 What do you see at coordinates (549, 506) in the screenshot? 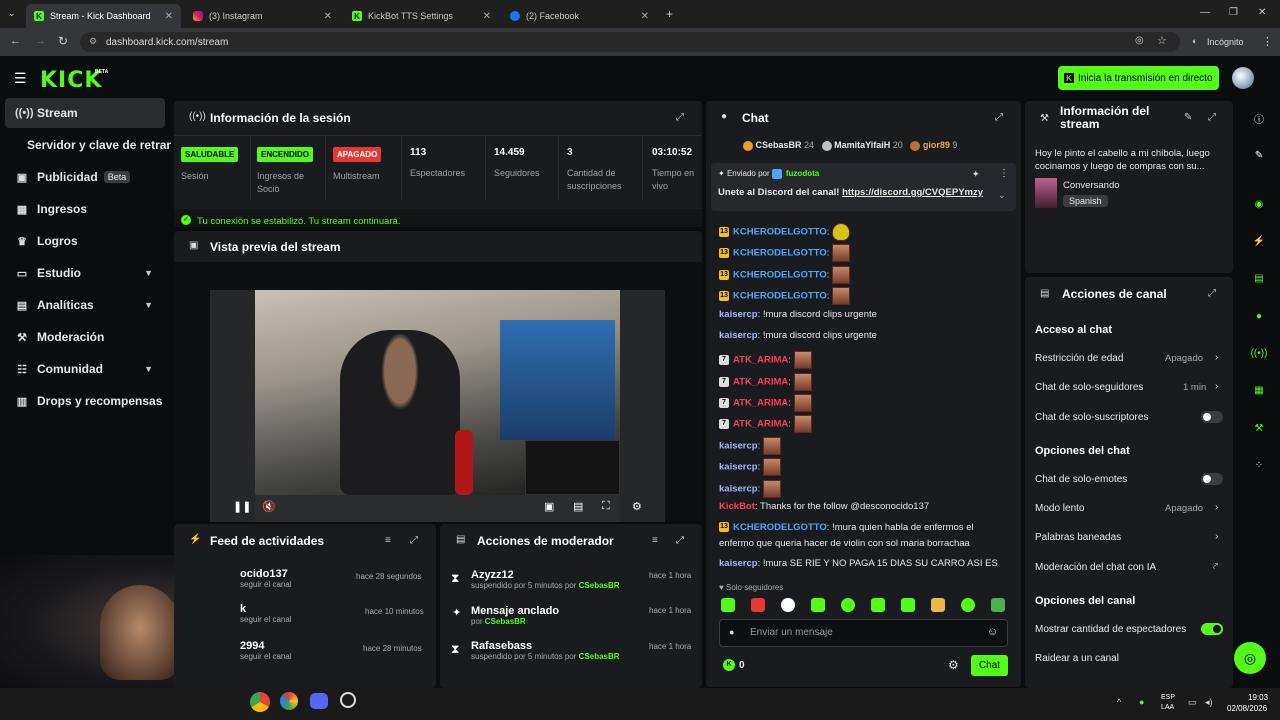
I see `pip-icon: ▣` at bounding box center [549, 506].